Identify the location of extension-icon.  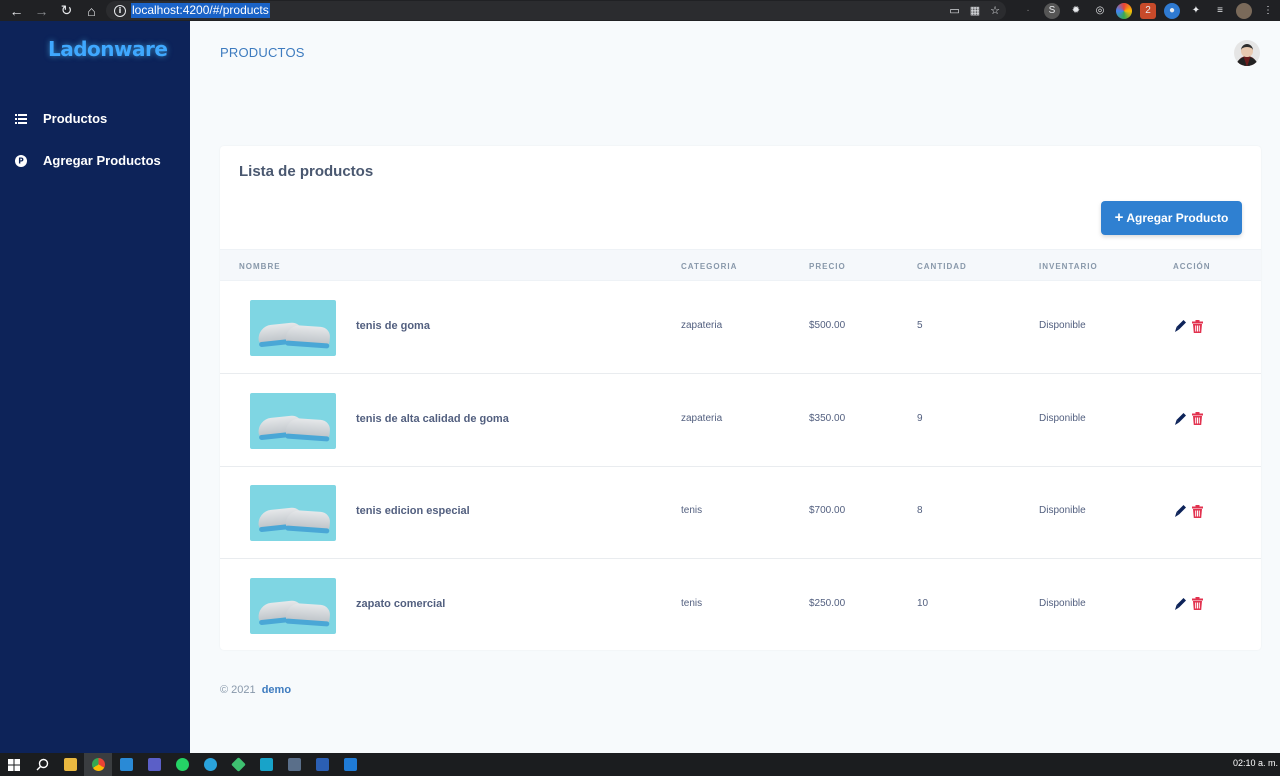
(1124, 10).